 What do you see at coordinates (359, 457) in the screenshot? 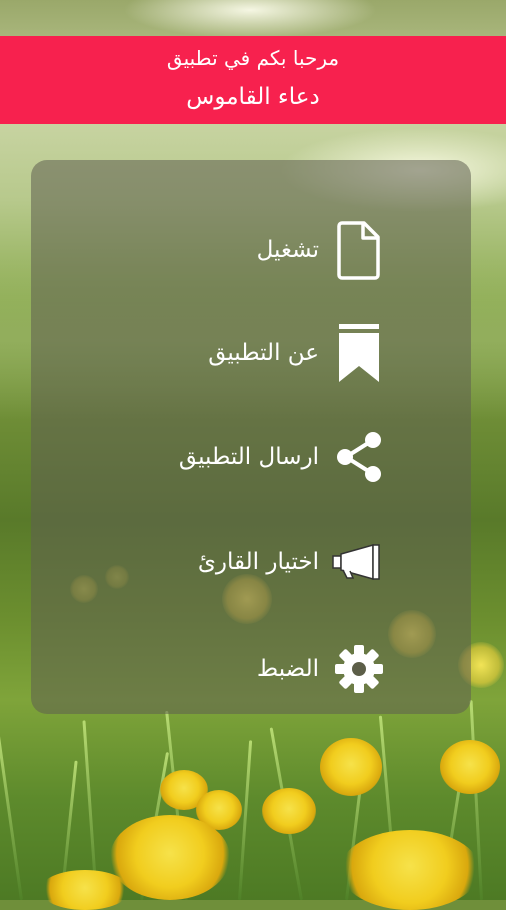
I see `share-icon` at bounding box center [359, 457].